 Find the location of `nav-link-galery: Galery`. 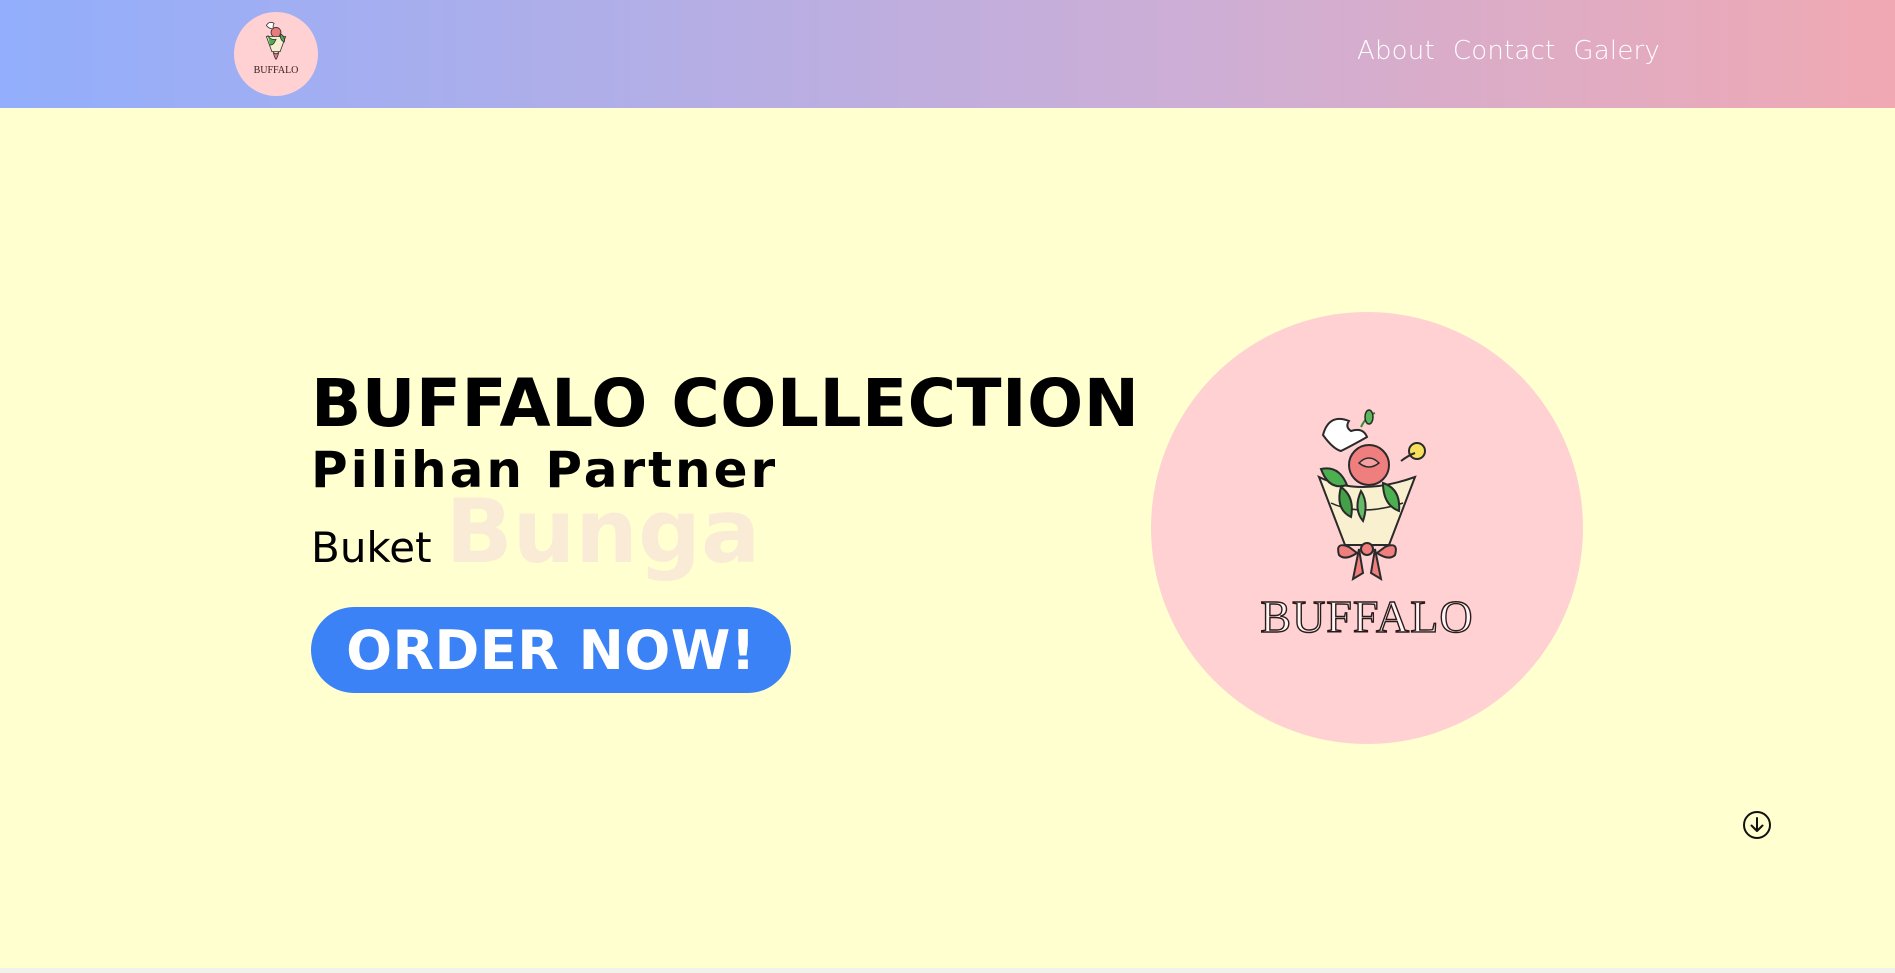

nav-link-galery: Galery is located at coordinates (1616, 51).